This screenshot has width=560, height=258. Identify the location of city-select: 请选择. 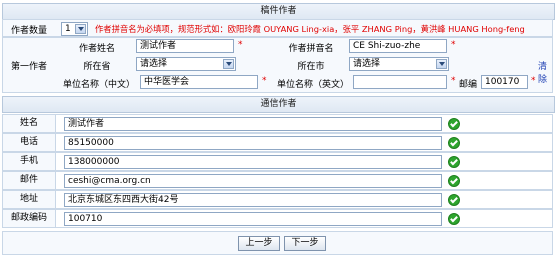
(399, 64).